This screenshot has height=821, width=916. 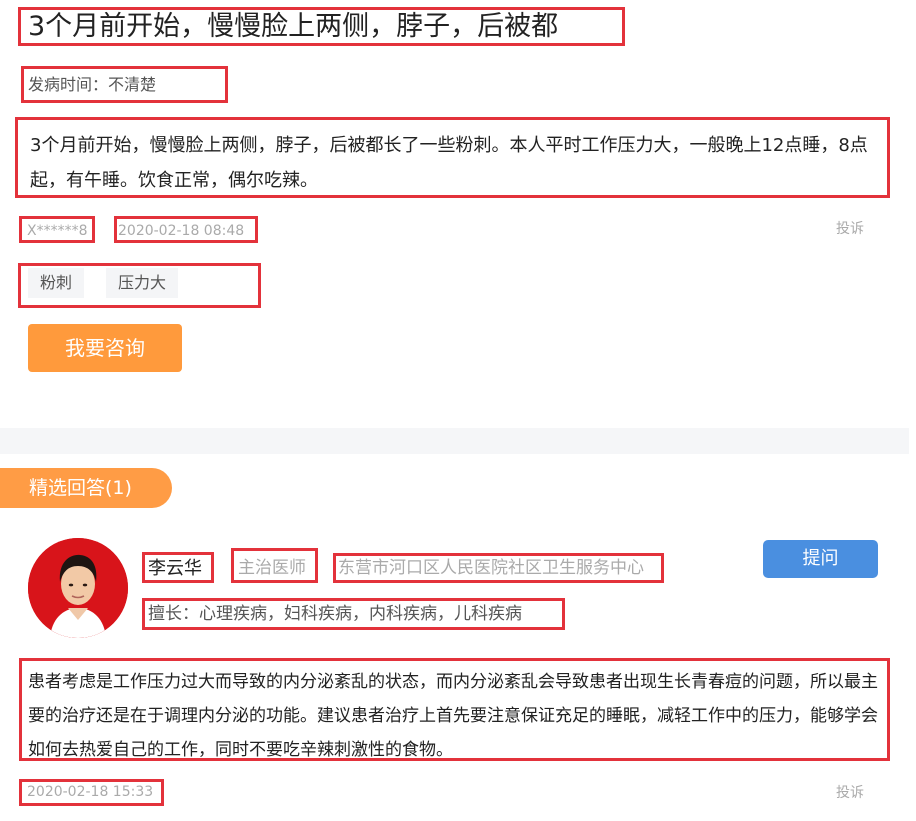 I want to click on time-highlight, so click(x=186, y=229).